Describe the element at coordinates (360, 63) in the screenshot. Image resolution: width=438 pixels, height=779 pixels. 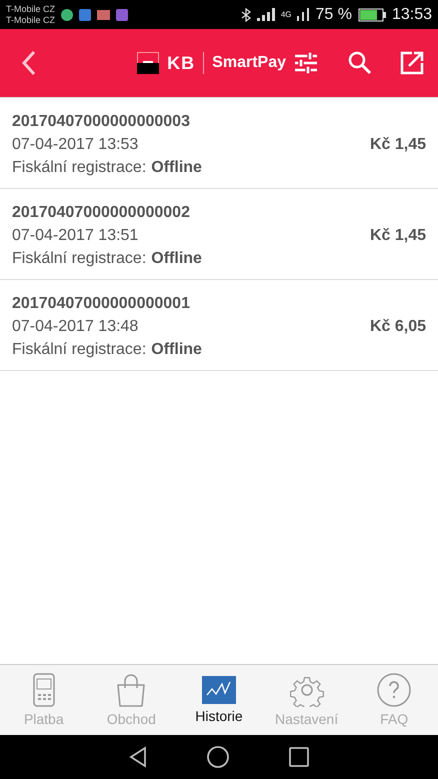
I see `search-button` at that location.